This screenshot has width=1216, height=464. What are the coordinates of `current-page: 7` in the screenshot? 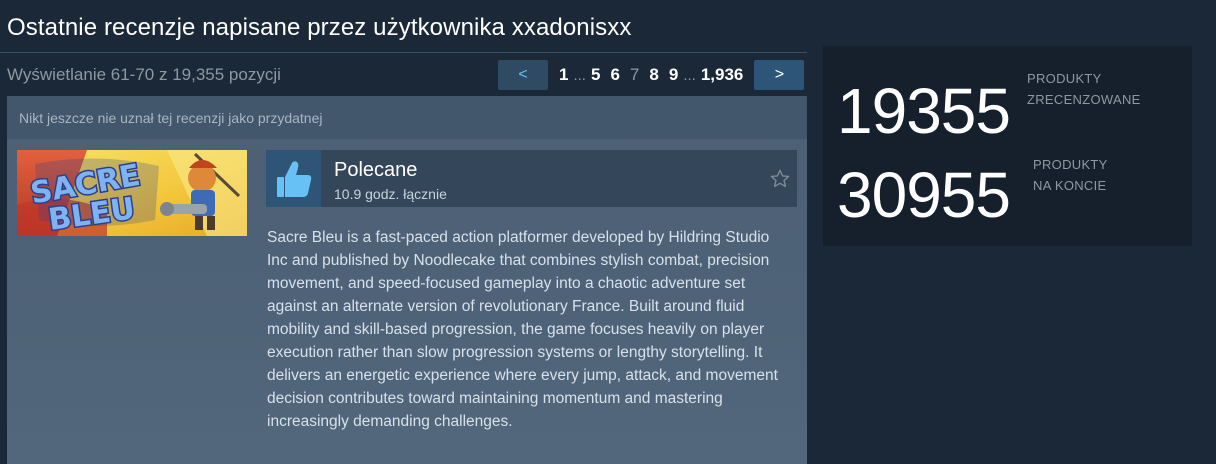 It's located at (634, 74).